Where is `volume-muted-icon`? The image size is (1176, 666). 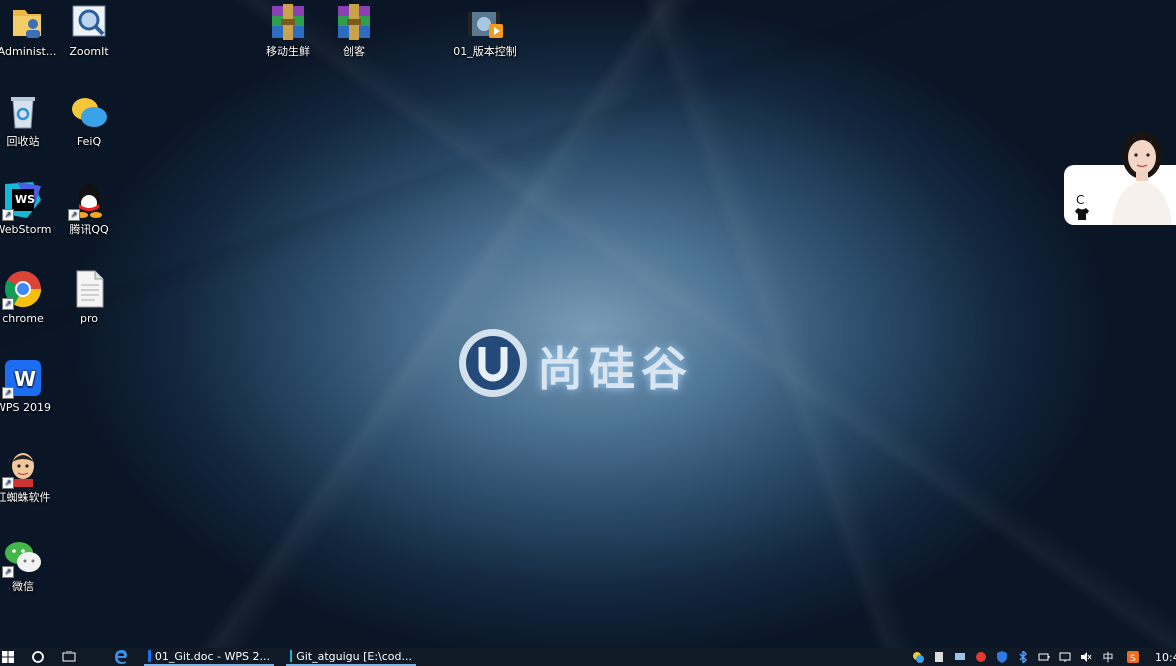 volume-muted-icon is located at coordinates (1086, 657).